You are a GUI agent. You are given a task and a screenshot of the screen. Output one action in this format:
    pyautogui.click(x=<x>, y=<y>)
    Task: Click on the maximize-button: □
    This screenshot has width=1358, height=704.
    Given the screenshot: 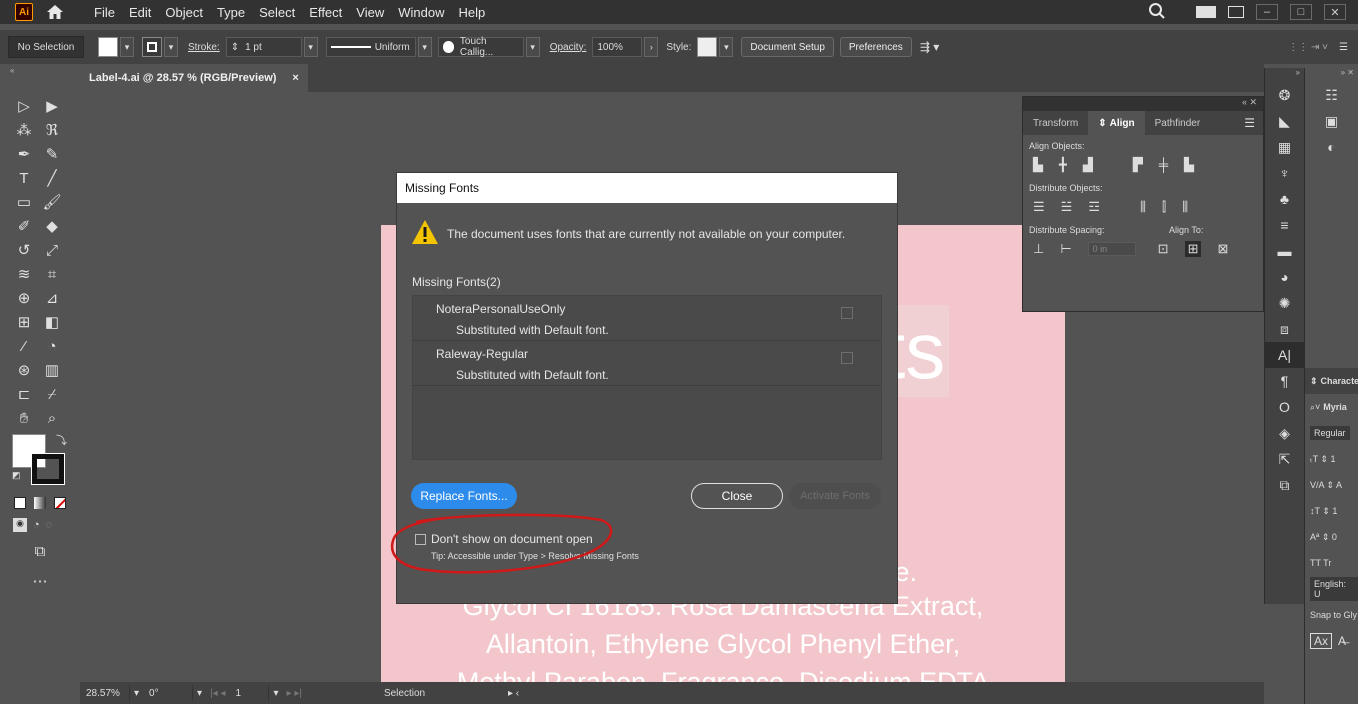 What is the action you would take?
    pyautogui.click(x=1301, y=12)
    